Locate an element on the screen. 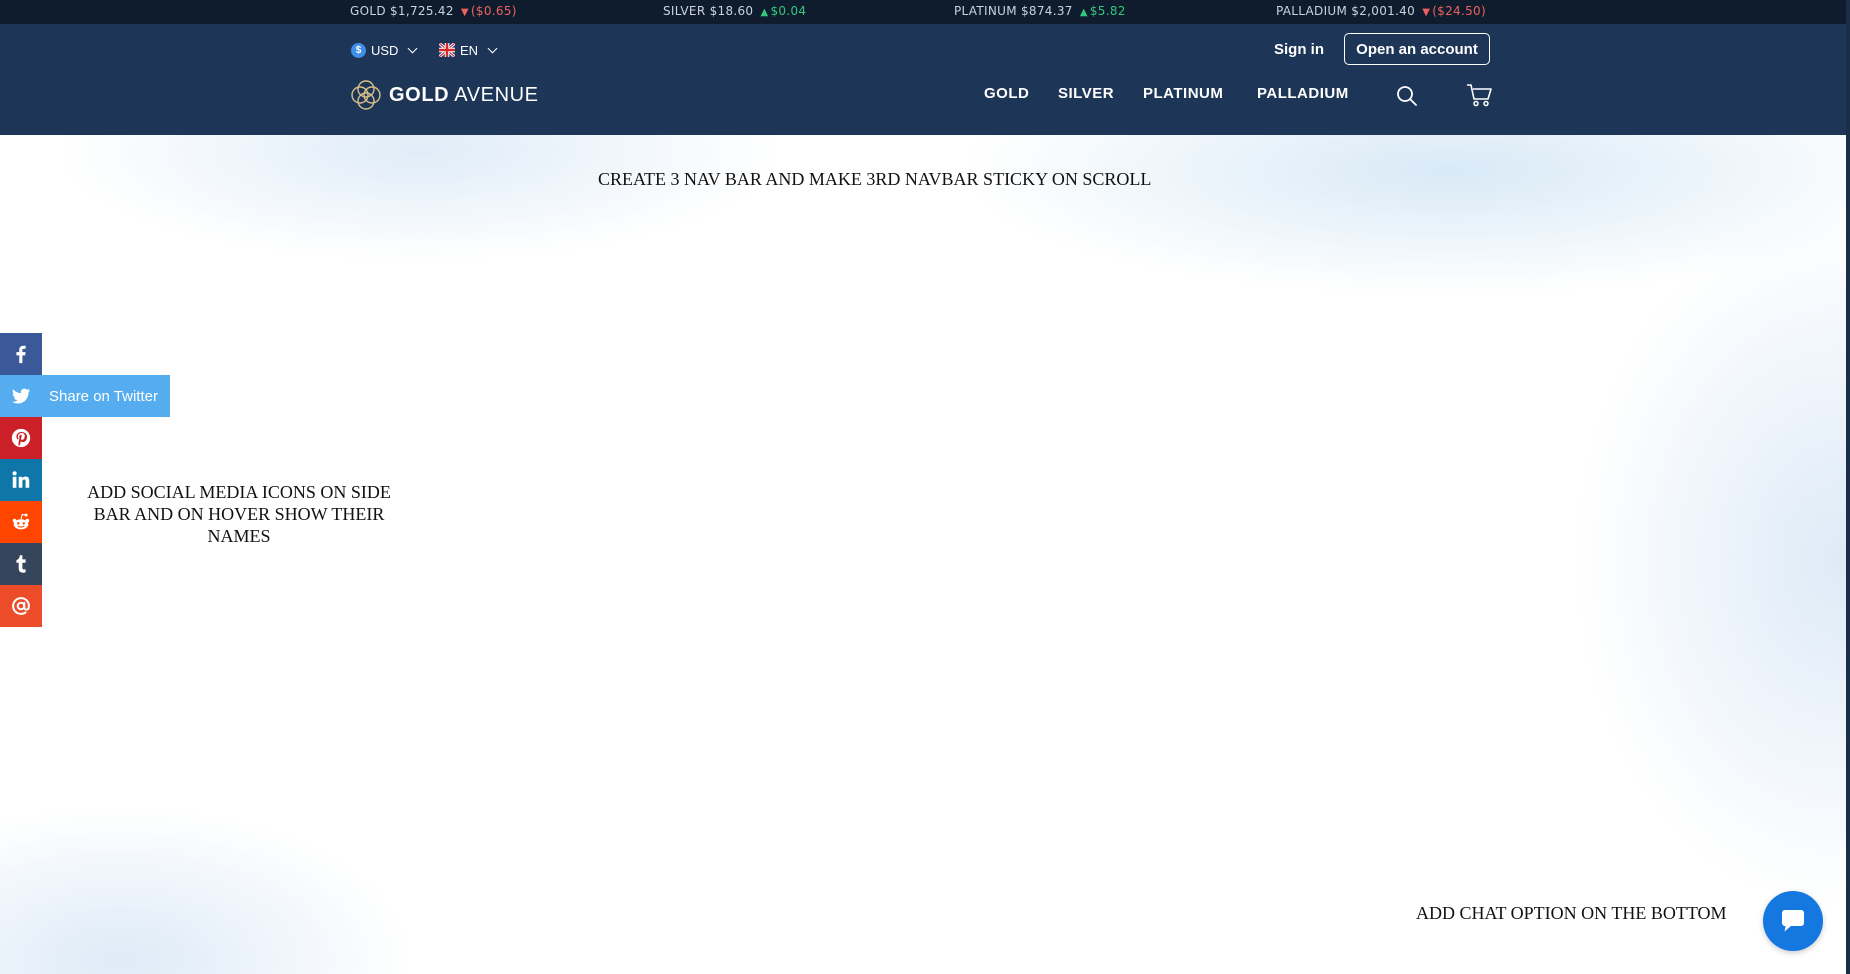 The height and width of the screenshot is (974, 1850). cart-icon is located at coordinates (1479, 95).